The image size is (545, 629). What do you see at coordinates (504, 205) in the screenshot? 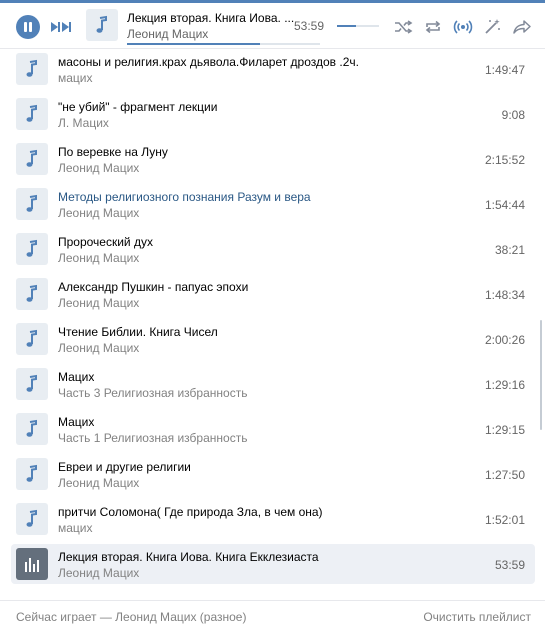
I see `track-duration: 1:54:44` at bounding box center [504, 205].